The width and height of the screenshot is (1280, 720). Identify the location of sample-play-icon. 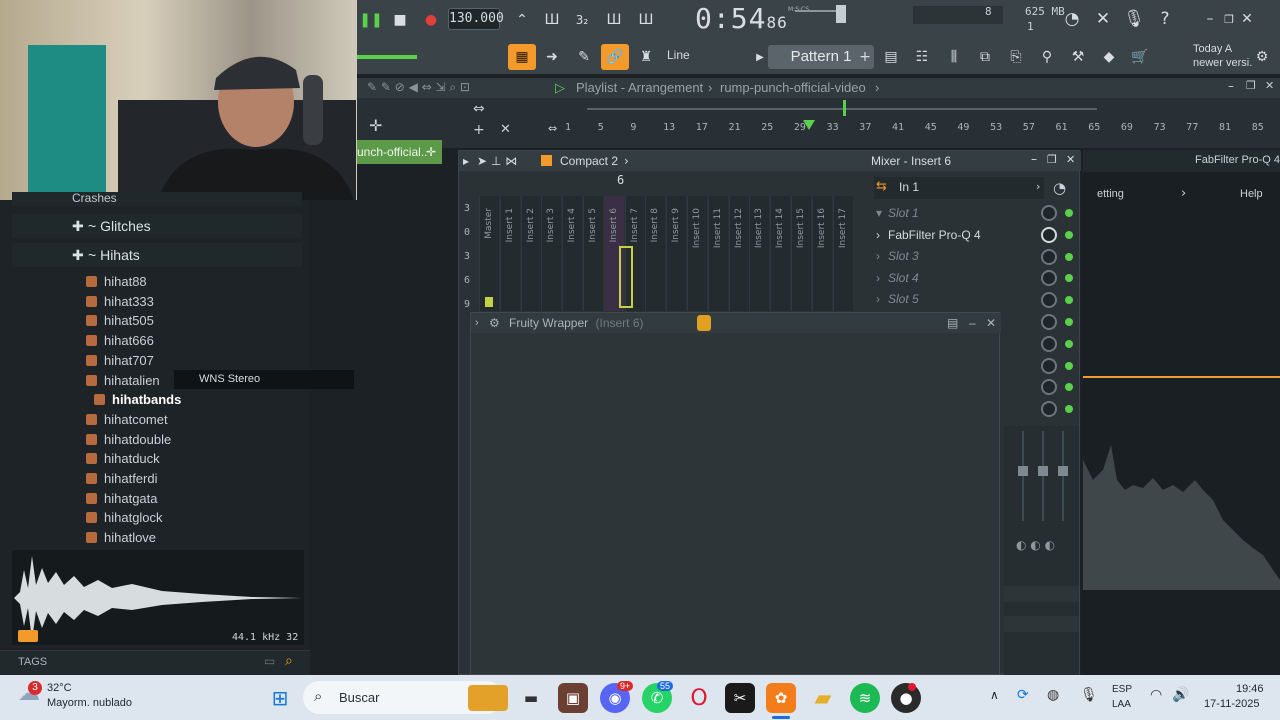
(28, 636).